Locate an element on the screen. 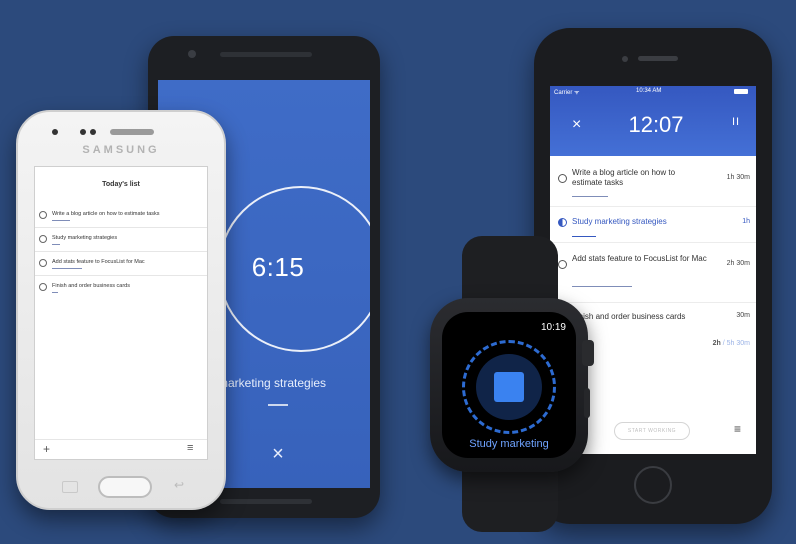 The width and height of the screenshot is (796, 544). stop-icon is located at coordinates (509, 387).